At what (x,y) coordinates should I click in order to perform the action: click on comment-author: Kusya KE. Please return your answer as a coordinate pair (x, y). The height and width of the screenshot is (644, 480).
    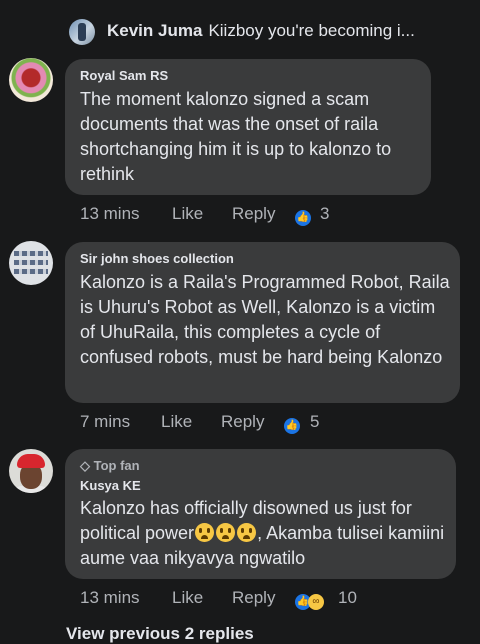
    Looking at the image, I should click on (110, 485).